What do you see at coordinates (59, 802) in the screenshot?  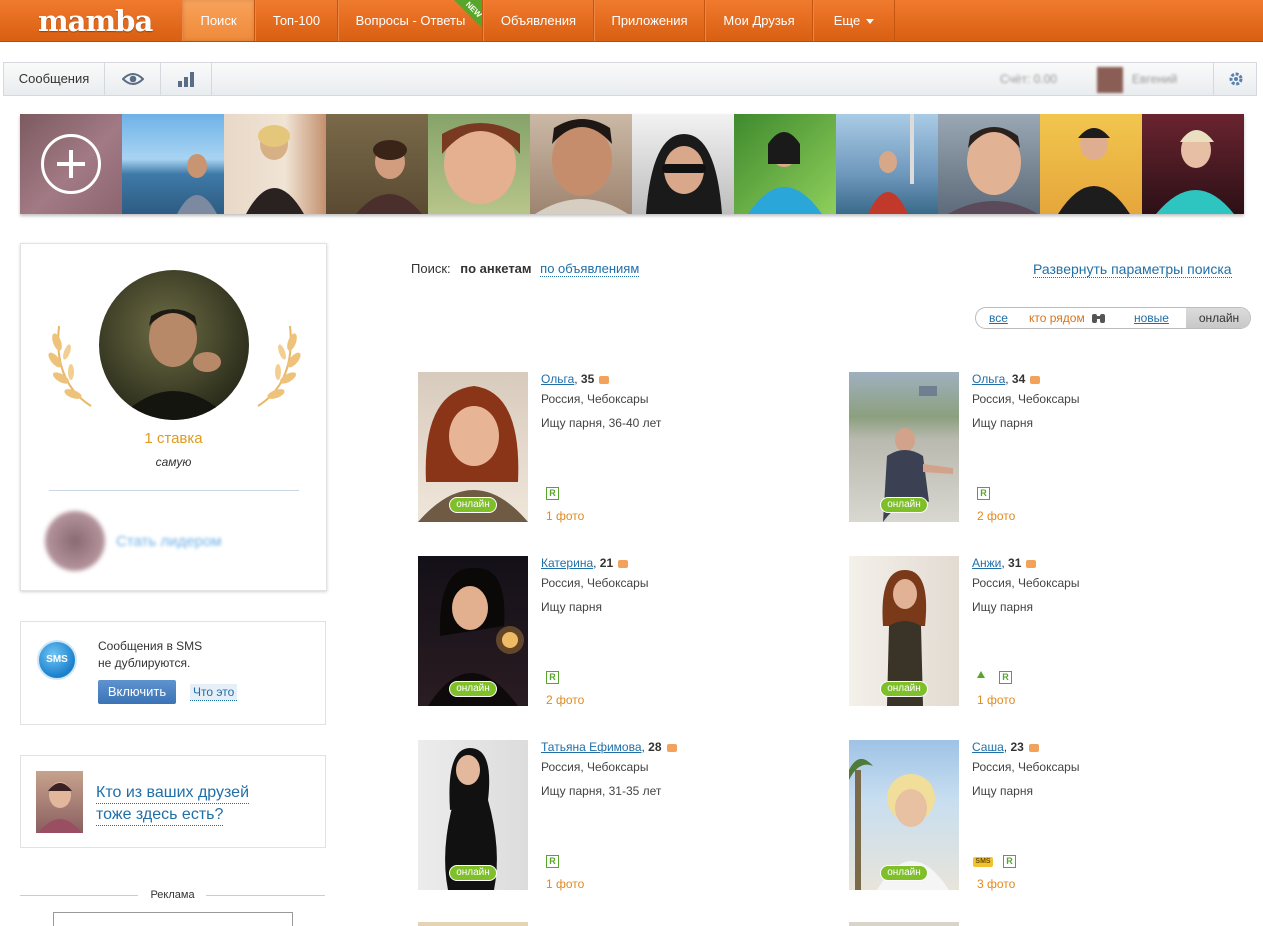 I see `friend-photo` at bounding box center [59, 802].